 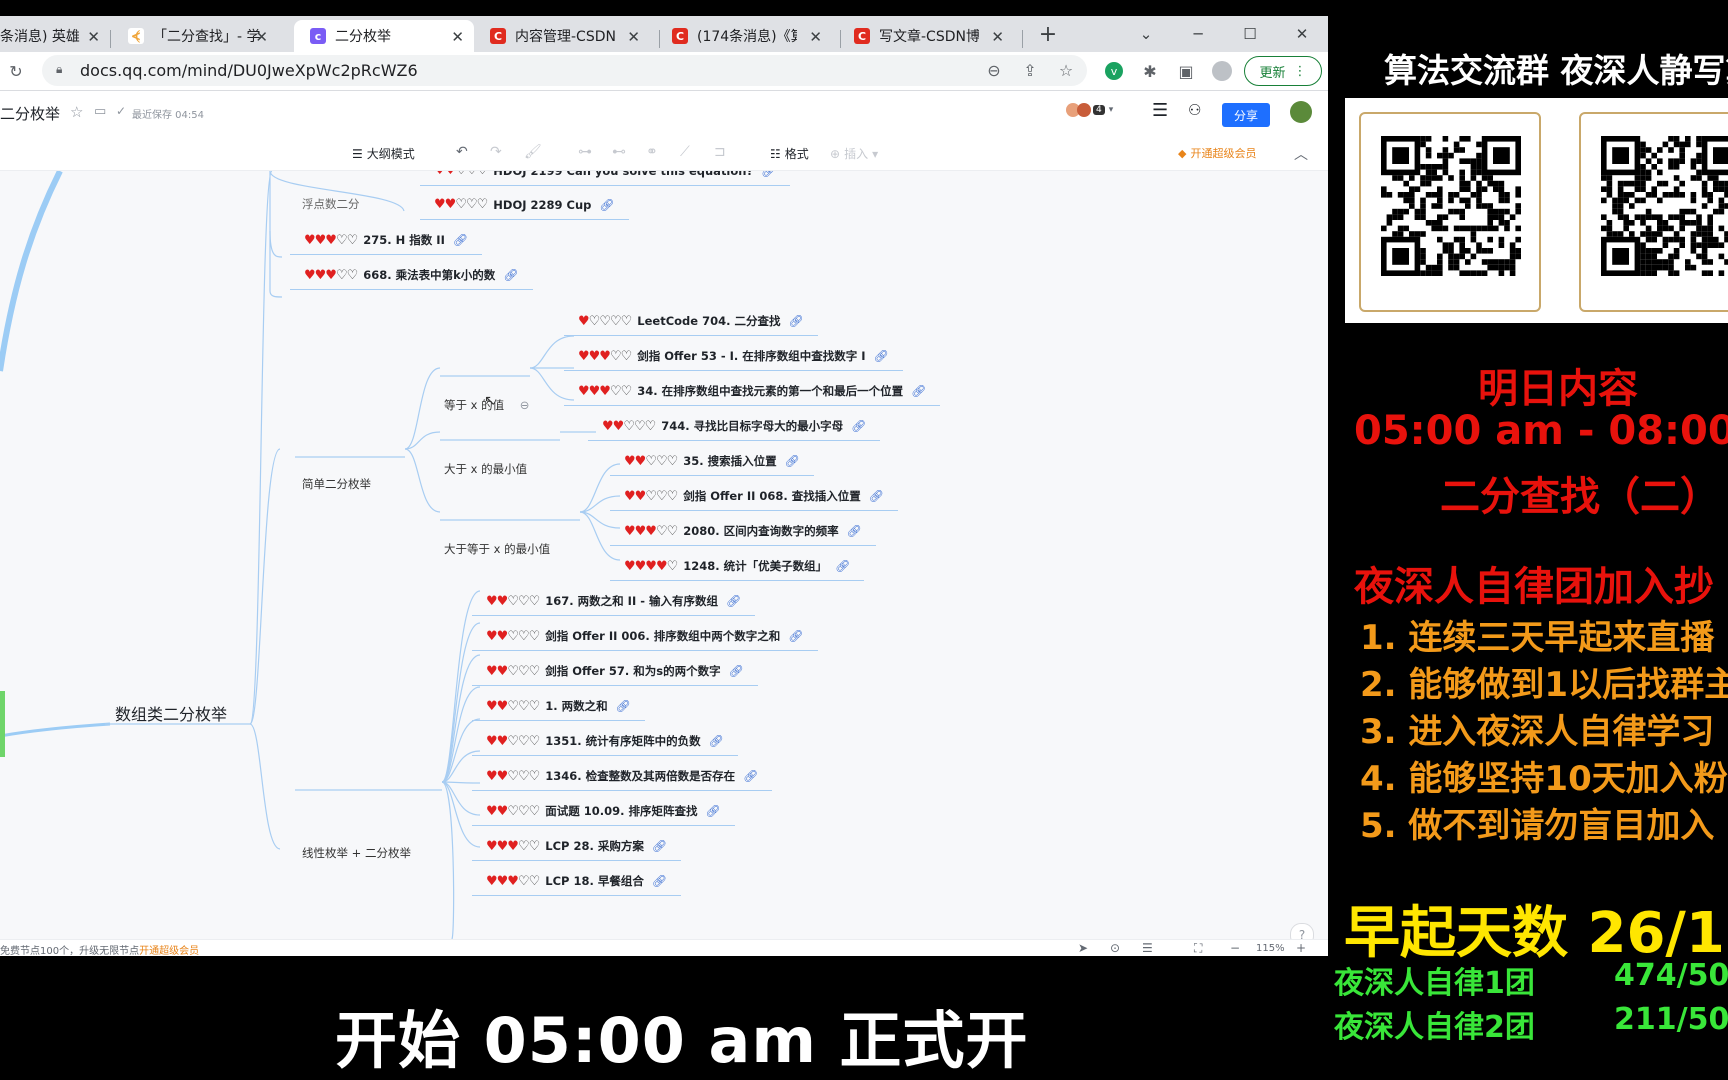 I want to click on extension-v-icon: v, so click(x=1114, y=71).